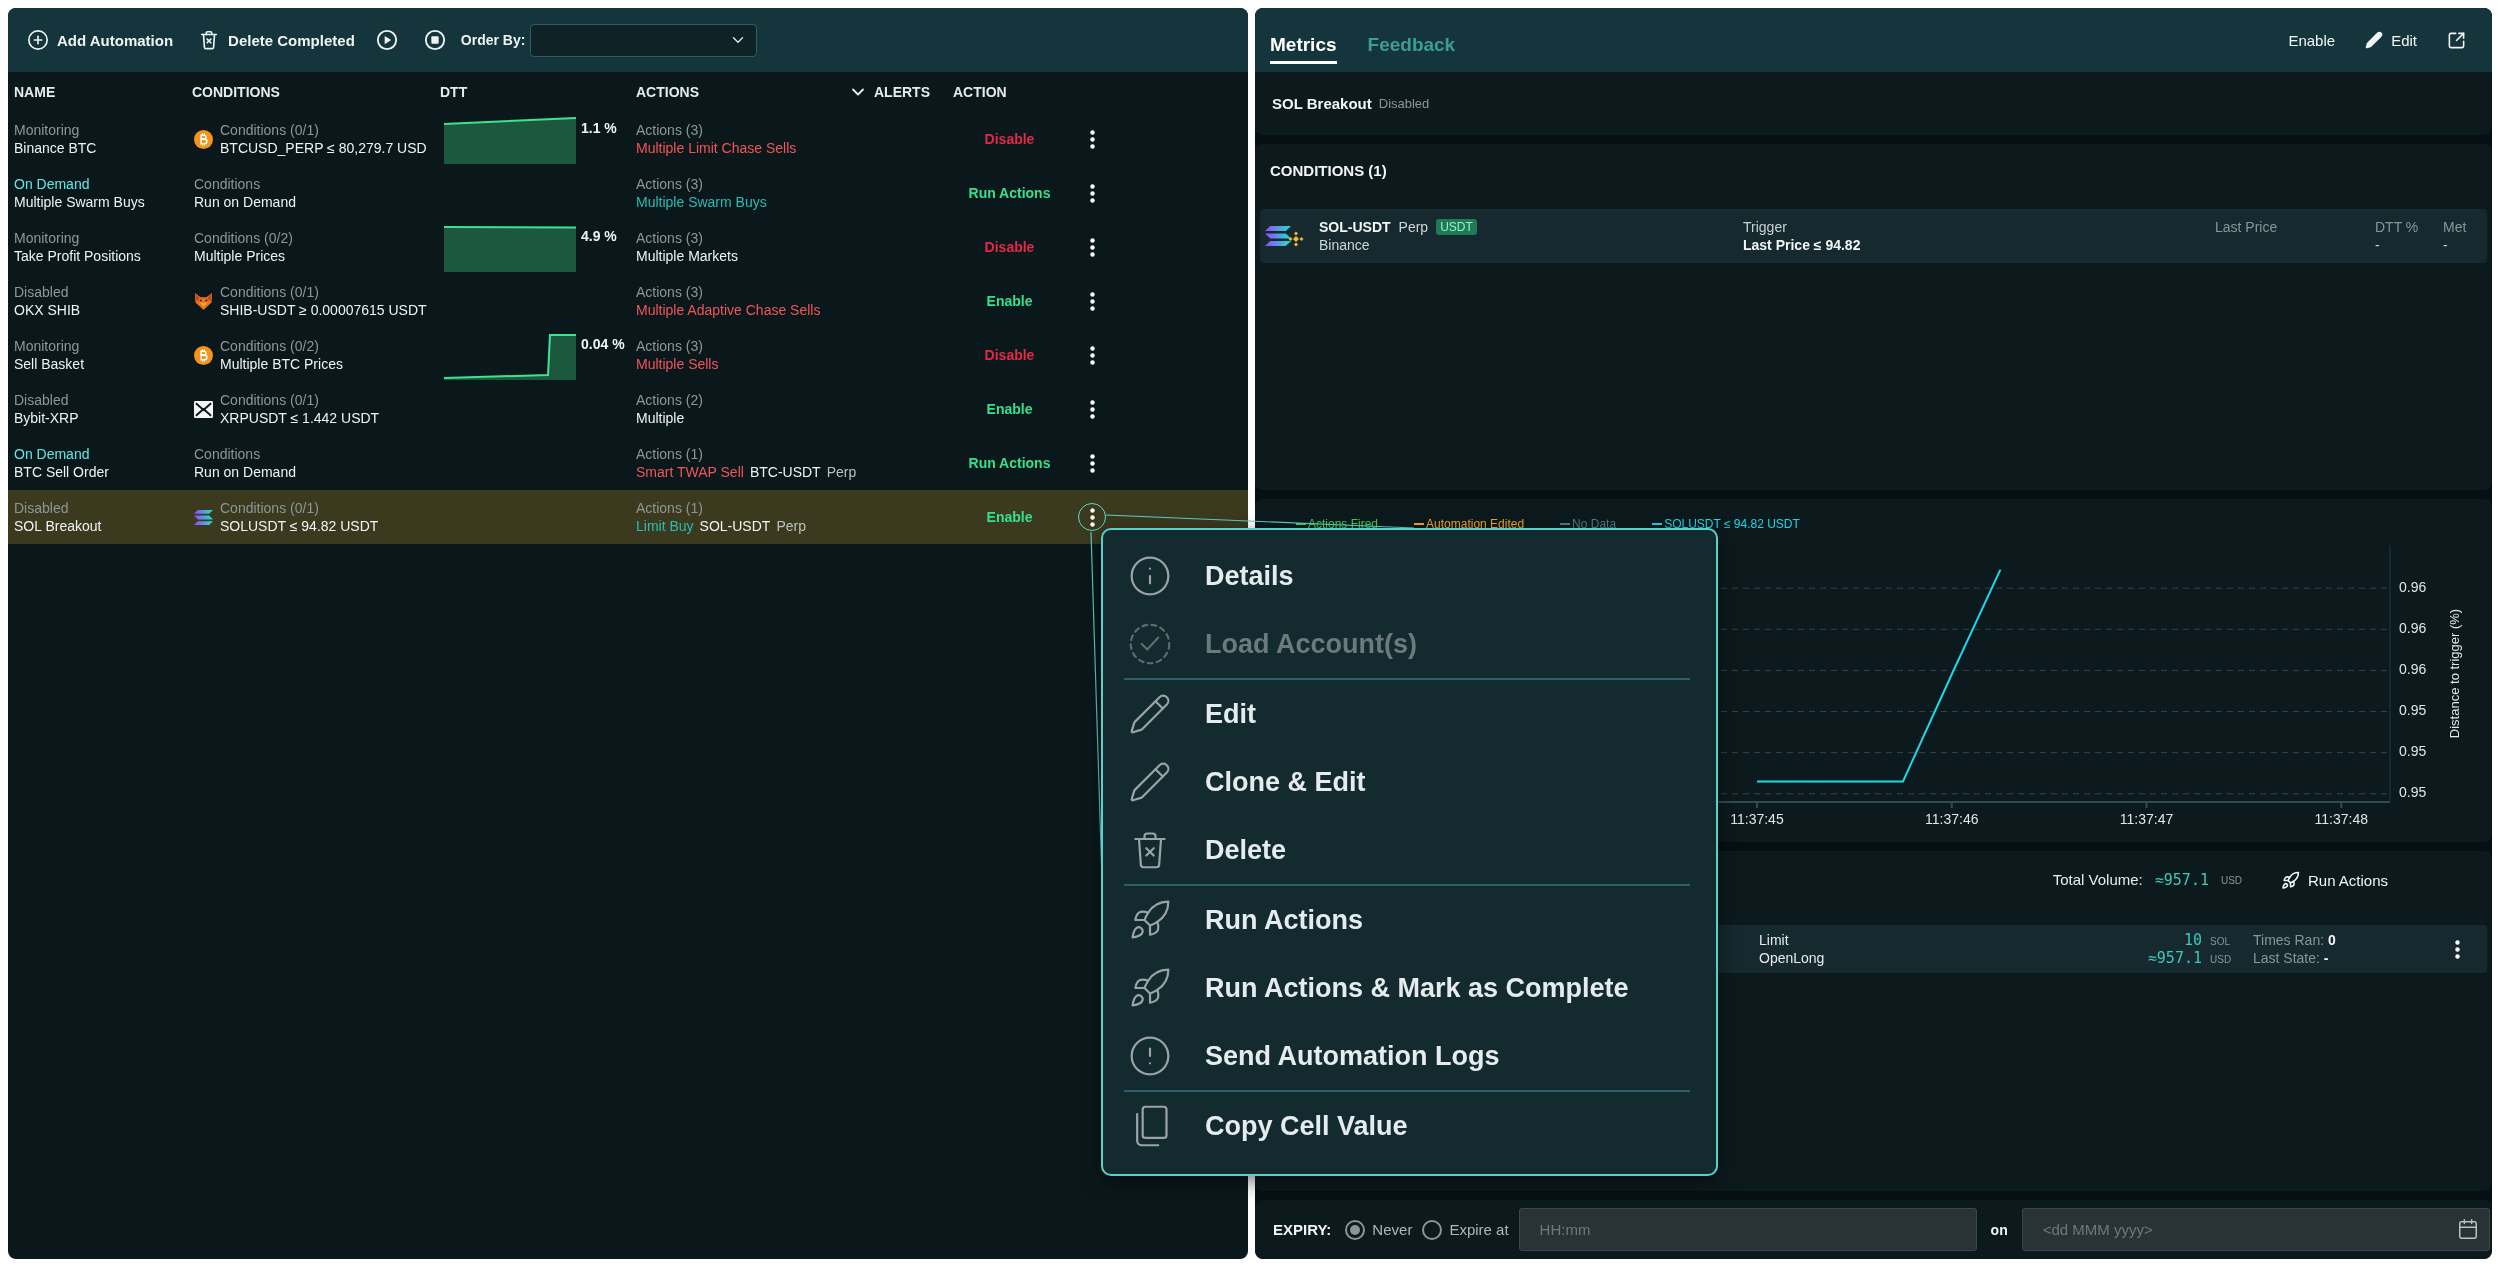 Image resolution: width=2500 pixels, height=1267 pixels. I want to click on on-label: on, so click(1999, 1229).